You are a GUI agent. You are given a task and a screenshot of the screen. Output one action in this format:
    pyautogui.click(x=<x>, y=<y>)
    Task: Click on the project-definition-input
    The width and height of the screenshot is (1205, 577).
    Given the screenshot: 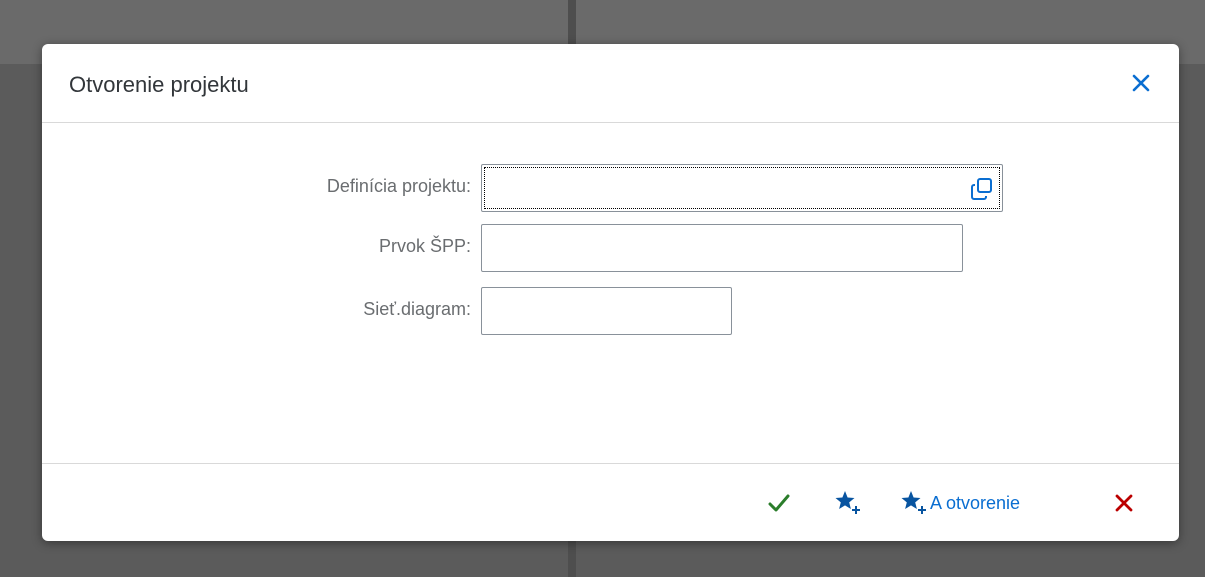 What is the action you would take?
    pyautogui.click(x=742, y=188)
    